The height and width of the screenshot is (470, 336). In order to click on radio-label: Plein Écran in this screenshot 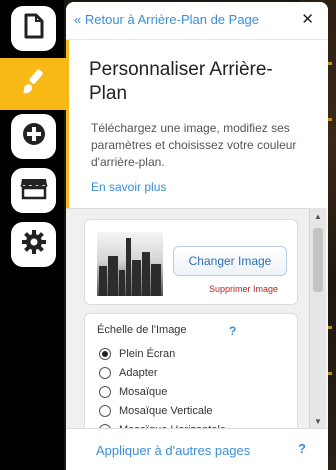, I will do `click(147, 354)`.